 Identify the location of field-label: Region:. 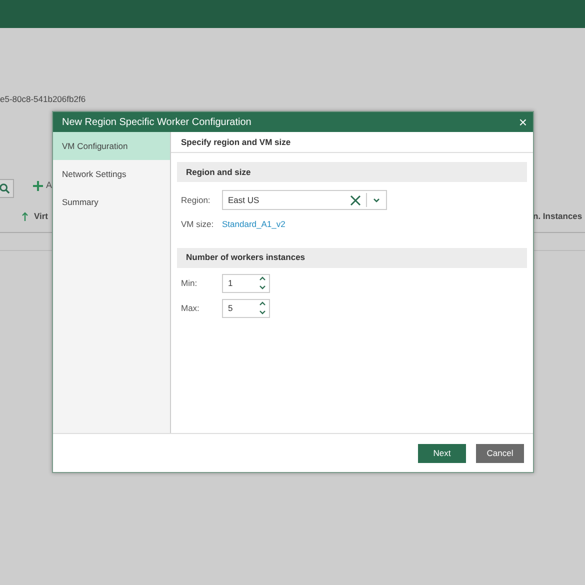
(196, 200).